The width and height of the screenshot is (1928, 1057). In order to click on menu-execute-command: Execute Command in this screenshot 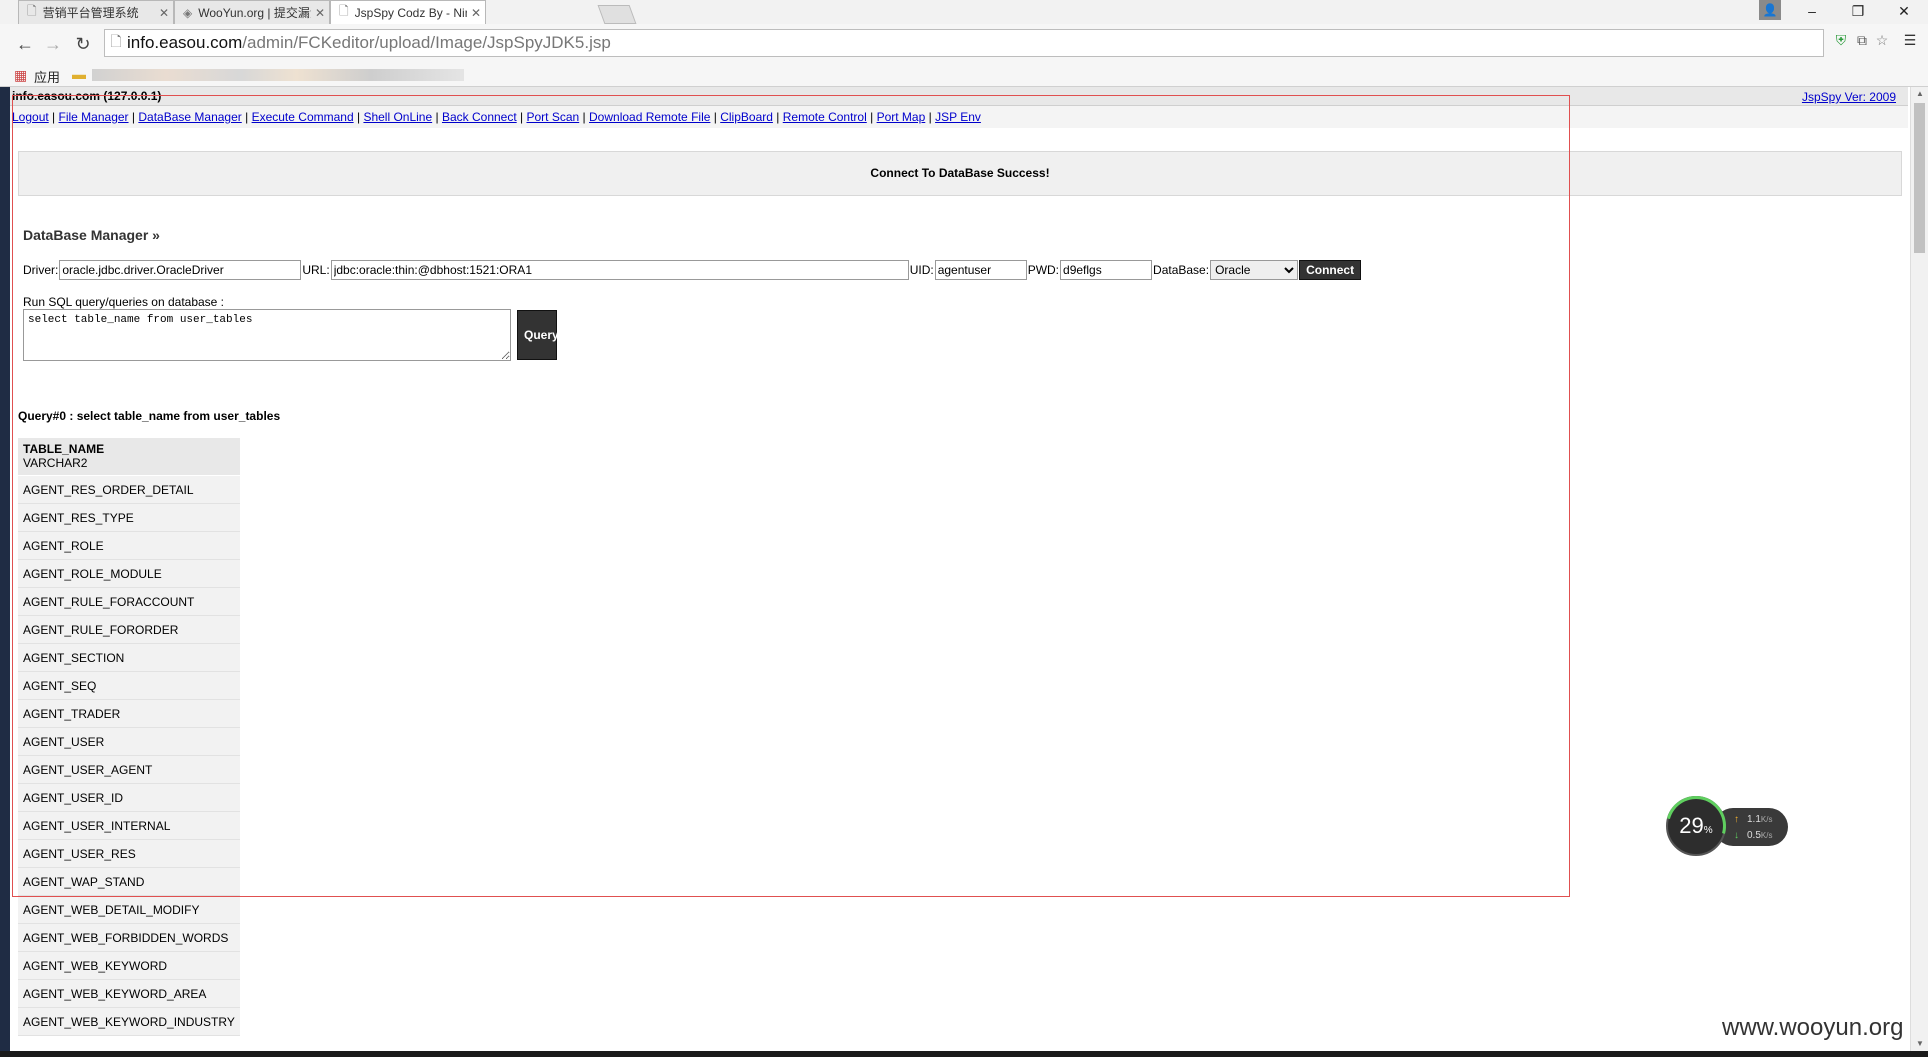, I will do `click(303, 117)`.